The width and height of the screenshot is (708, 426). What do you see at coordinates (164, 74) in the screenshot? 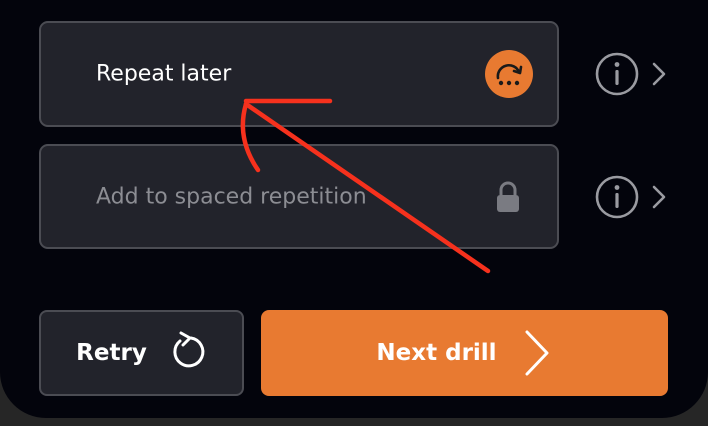
I see `repeat-later-label: Repeat later` at bounding box center [164, 74].